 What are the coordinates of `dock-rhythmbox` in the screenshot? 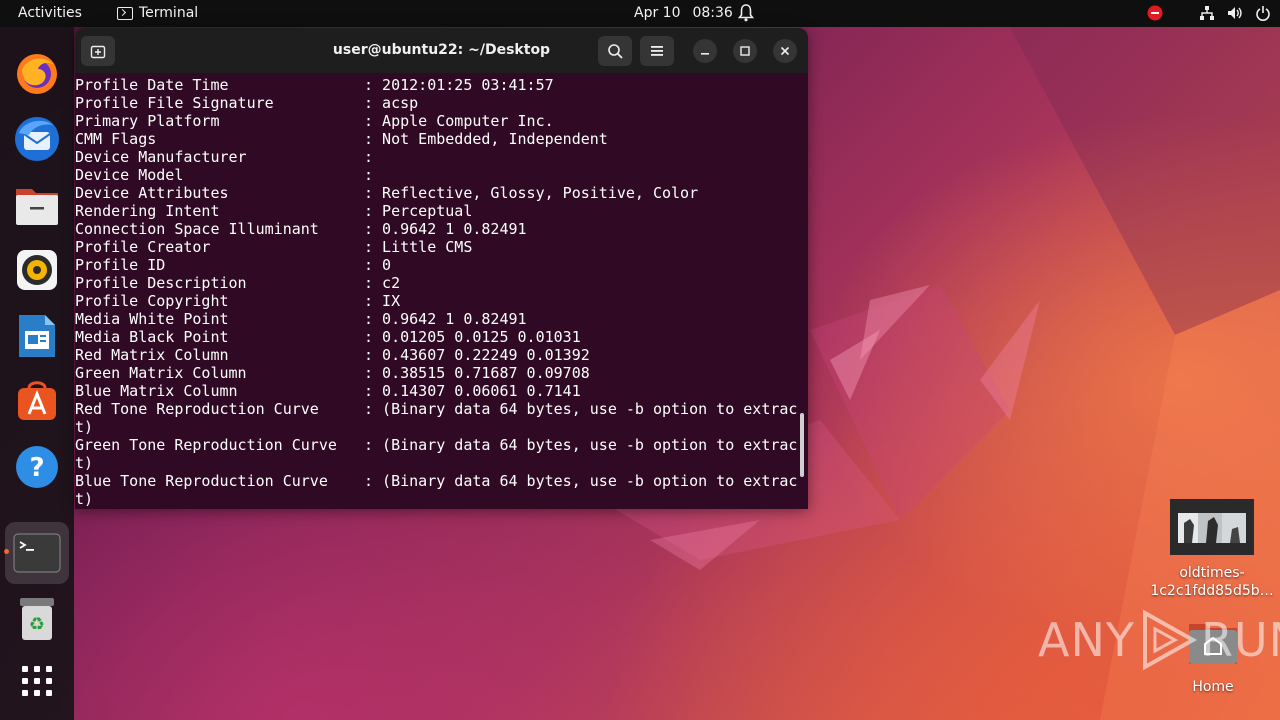 It's located at (37, 270).